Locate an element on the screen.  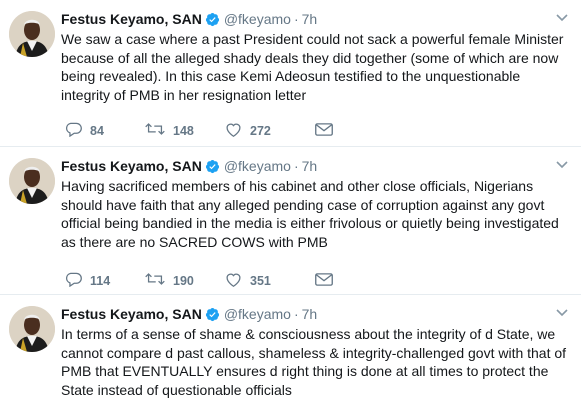
reply-button: 84 is located at coordinates (105, 130).